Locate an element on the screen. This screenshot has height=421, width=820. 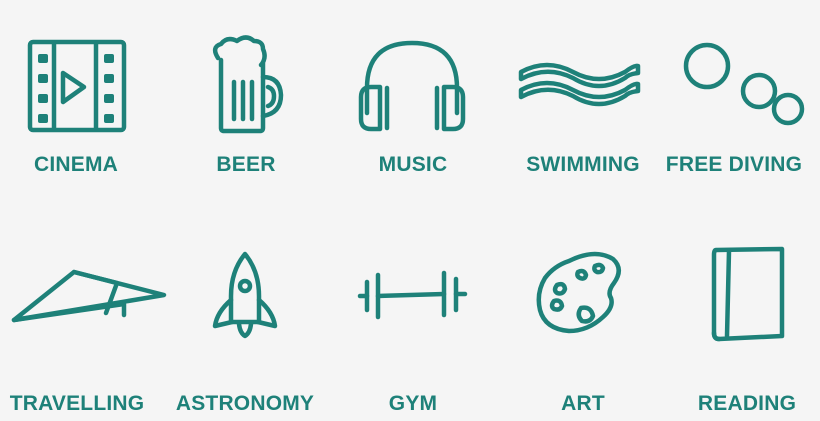
interest-label-reading: READING is located at coordinates (747, 403).